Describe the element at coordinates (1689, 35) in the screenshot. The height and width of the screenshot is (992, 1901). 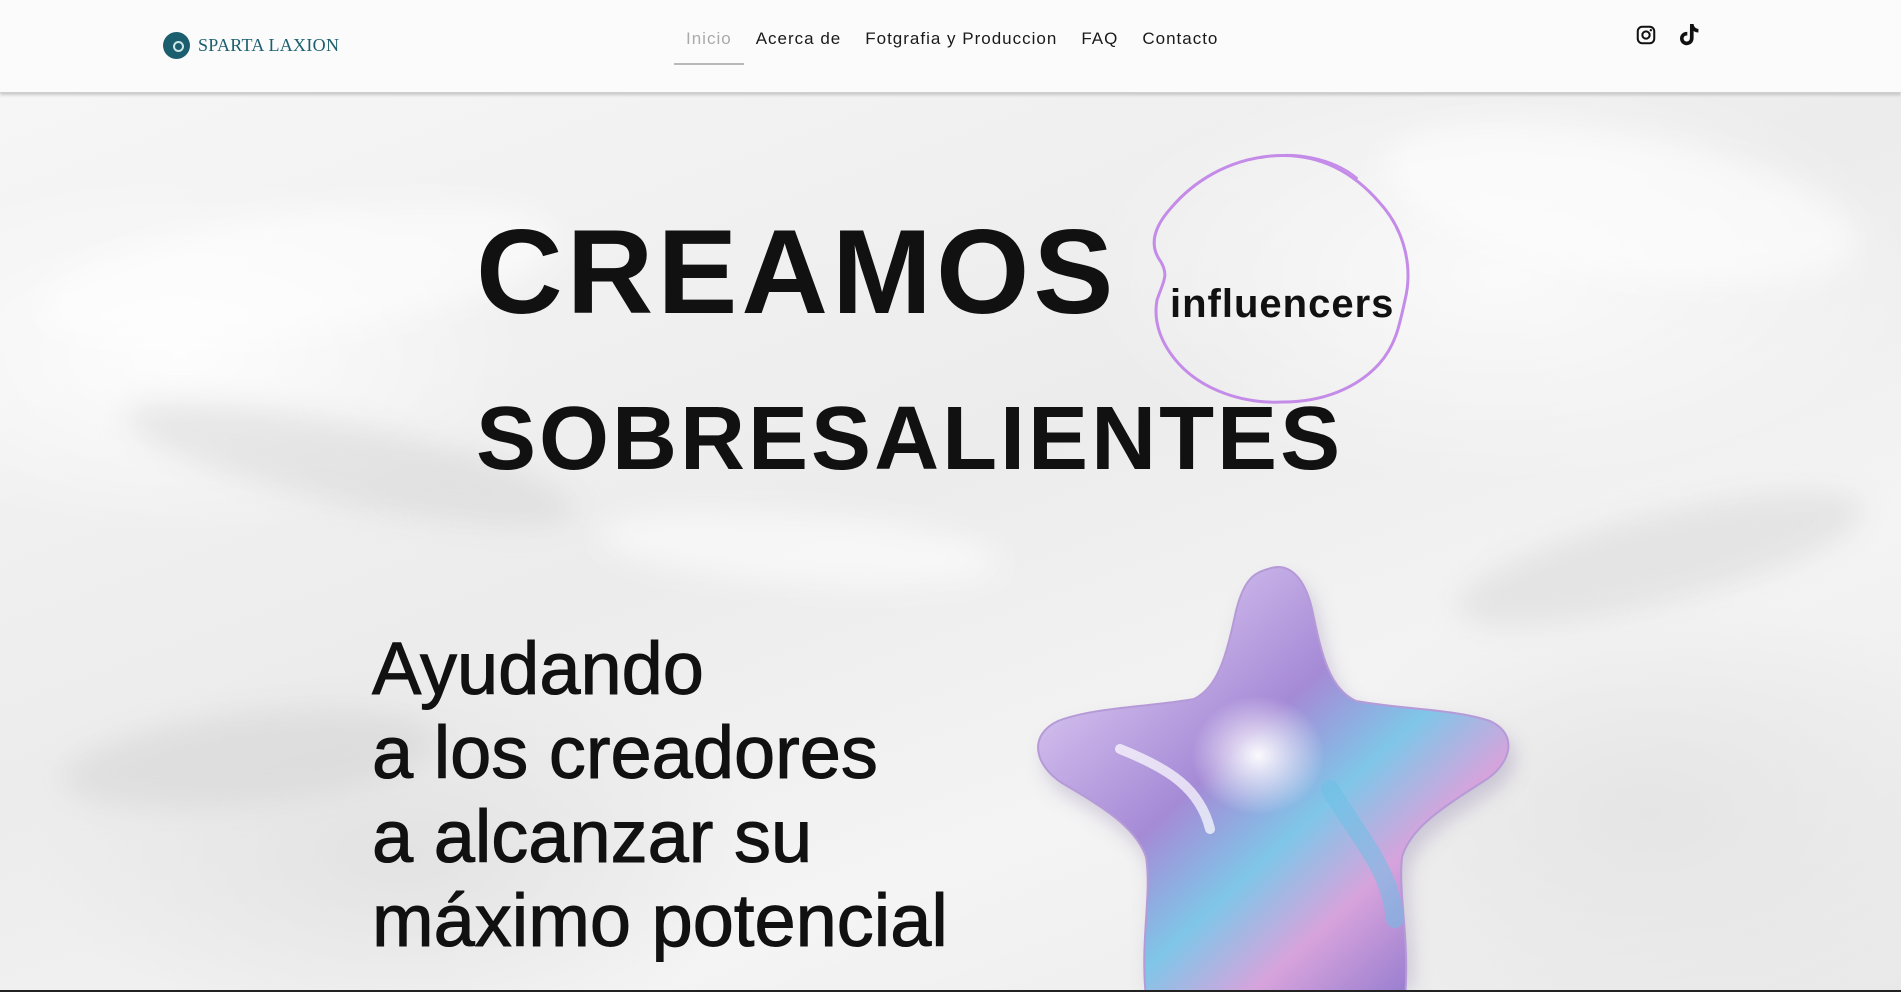
I see `tiktok-icon` at that location.